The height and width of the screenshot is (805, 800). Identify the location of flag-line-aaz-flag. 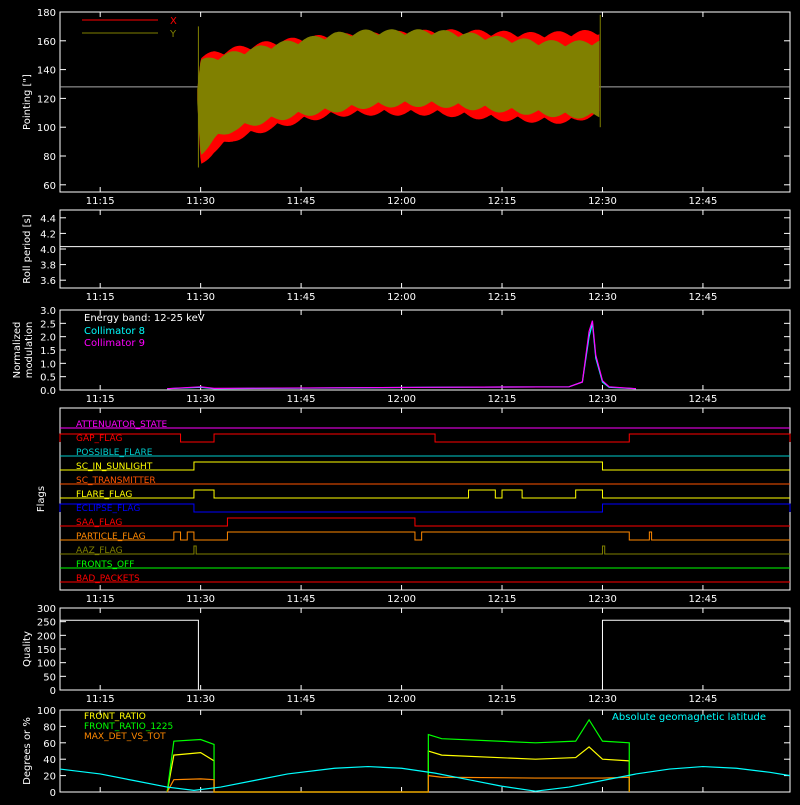
(425, 550).